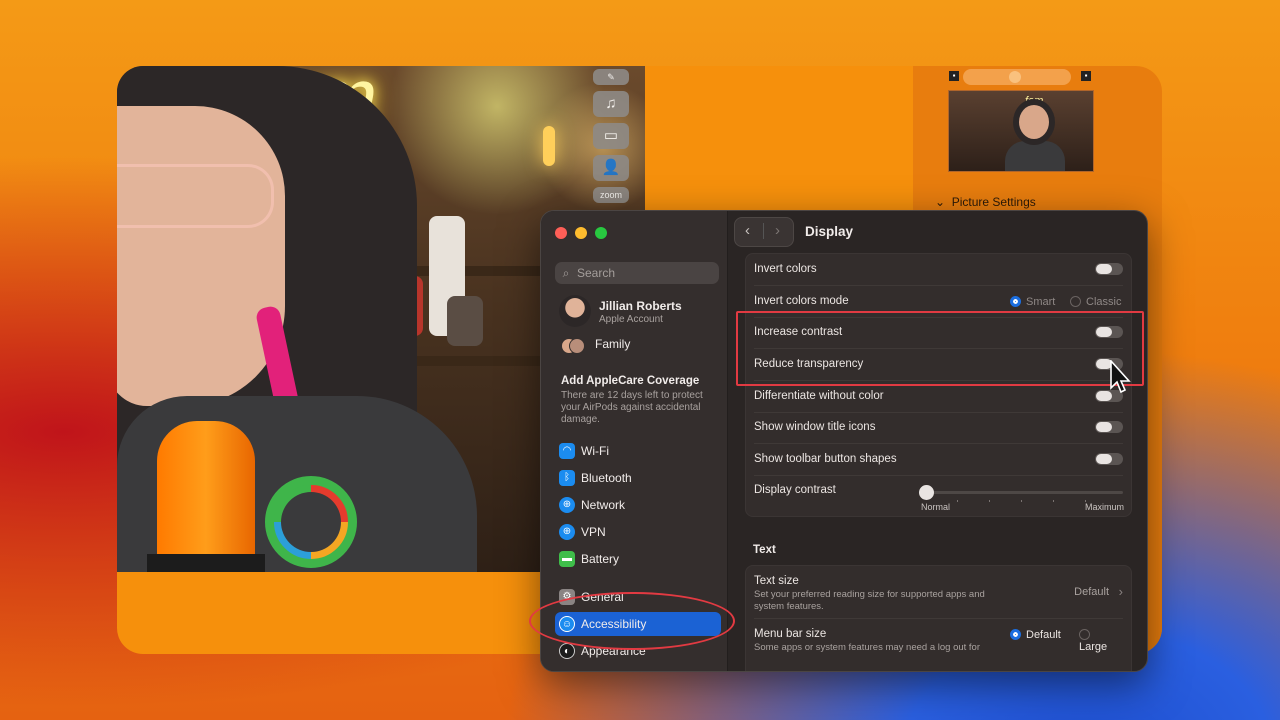 The width and height of the screenshot is (1280, 720). I want to click on applecare-title: Add AppleCare Coverage, so click(630, 381).